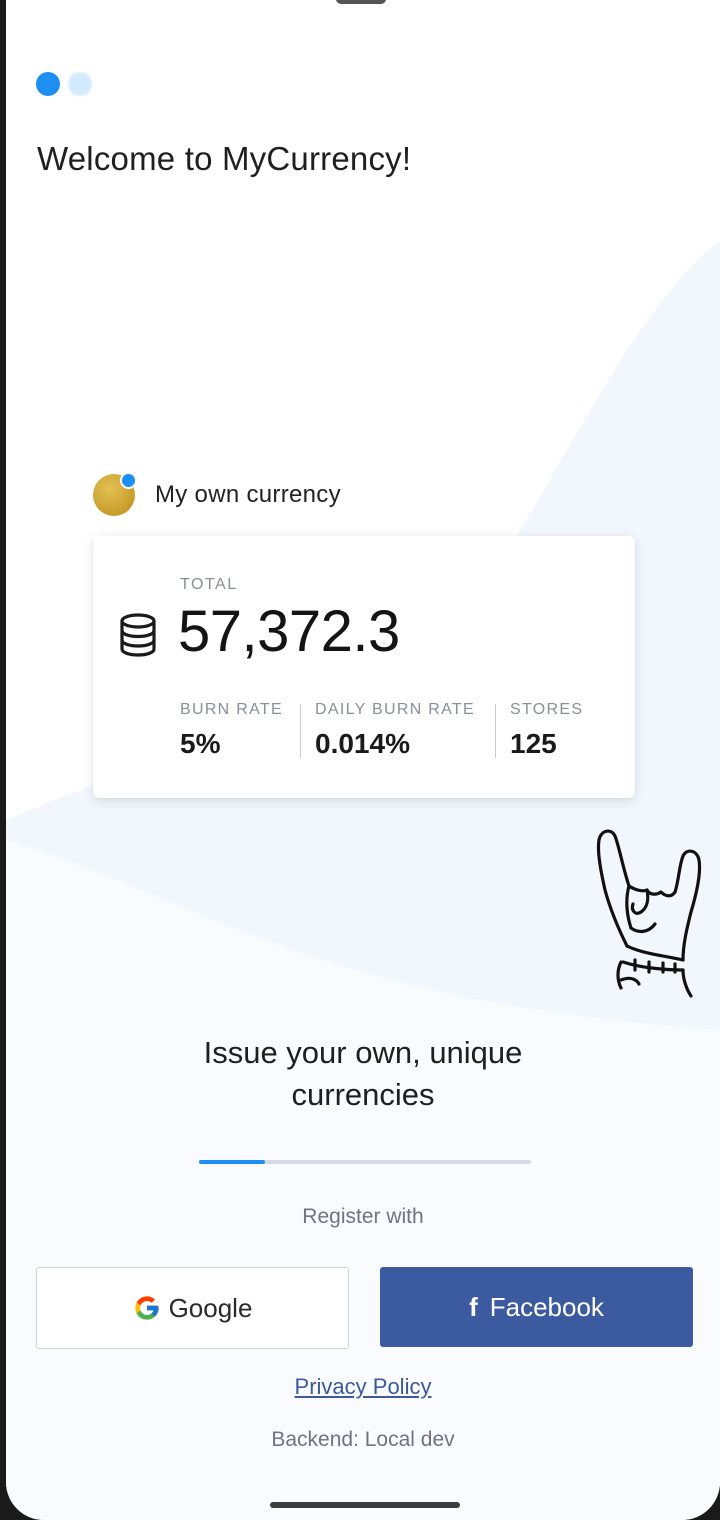 Image resolution: width=720 pixels, height=1520 pixels. What do you see at coordinates (209, 584) in the screenshot?
I see `total-label: TOTAL` at bounding box center [209, 584].